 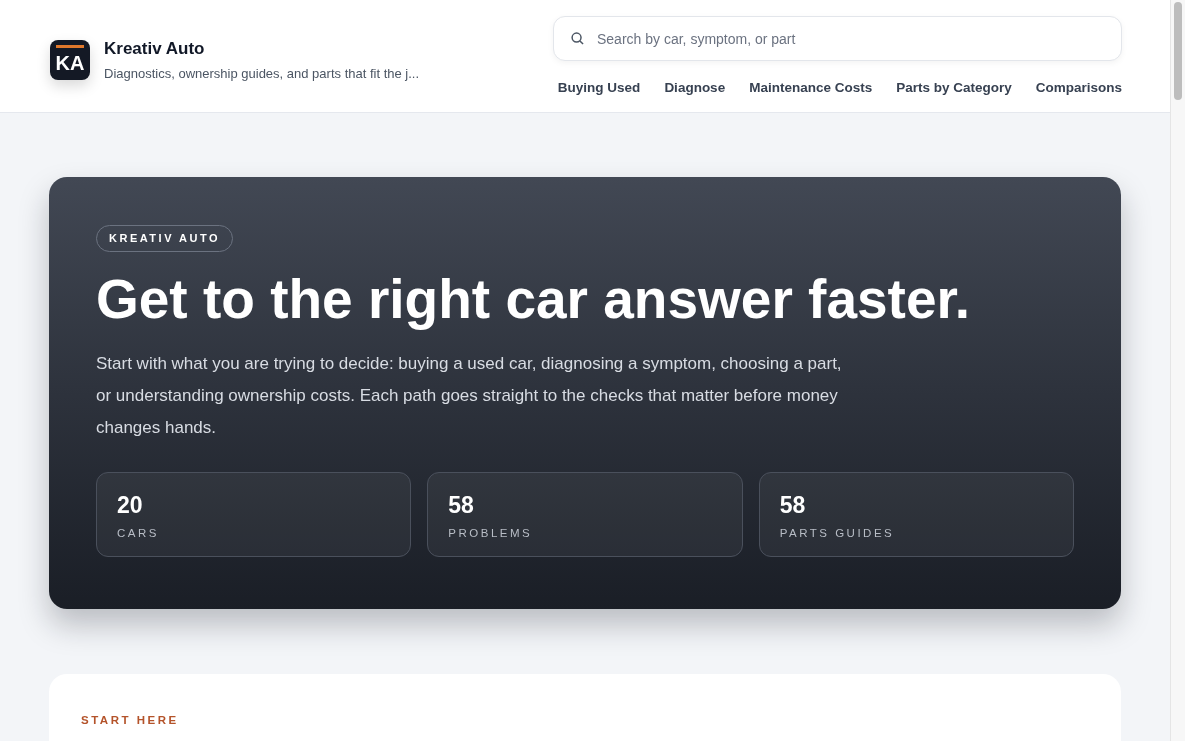 What do you see at coordinates (491, 533) in the screenshot?
I see `stat-label: PROBLEMS` at bounding box center [491, 533].